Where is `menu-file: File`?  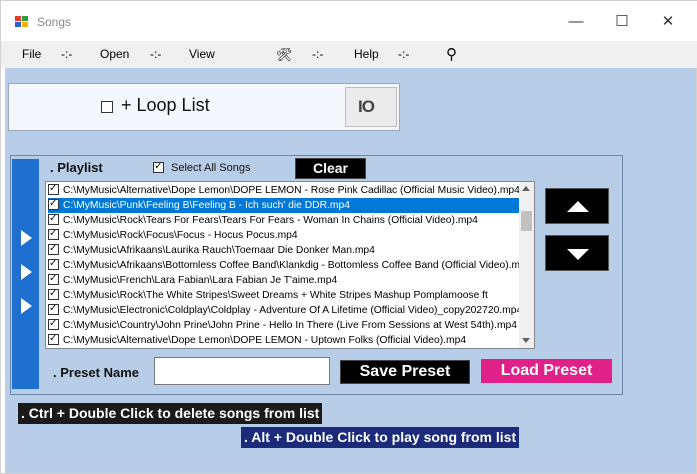
menu-file: File is located at coordinates (31, 54).